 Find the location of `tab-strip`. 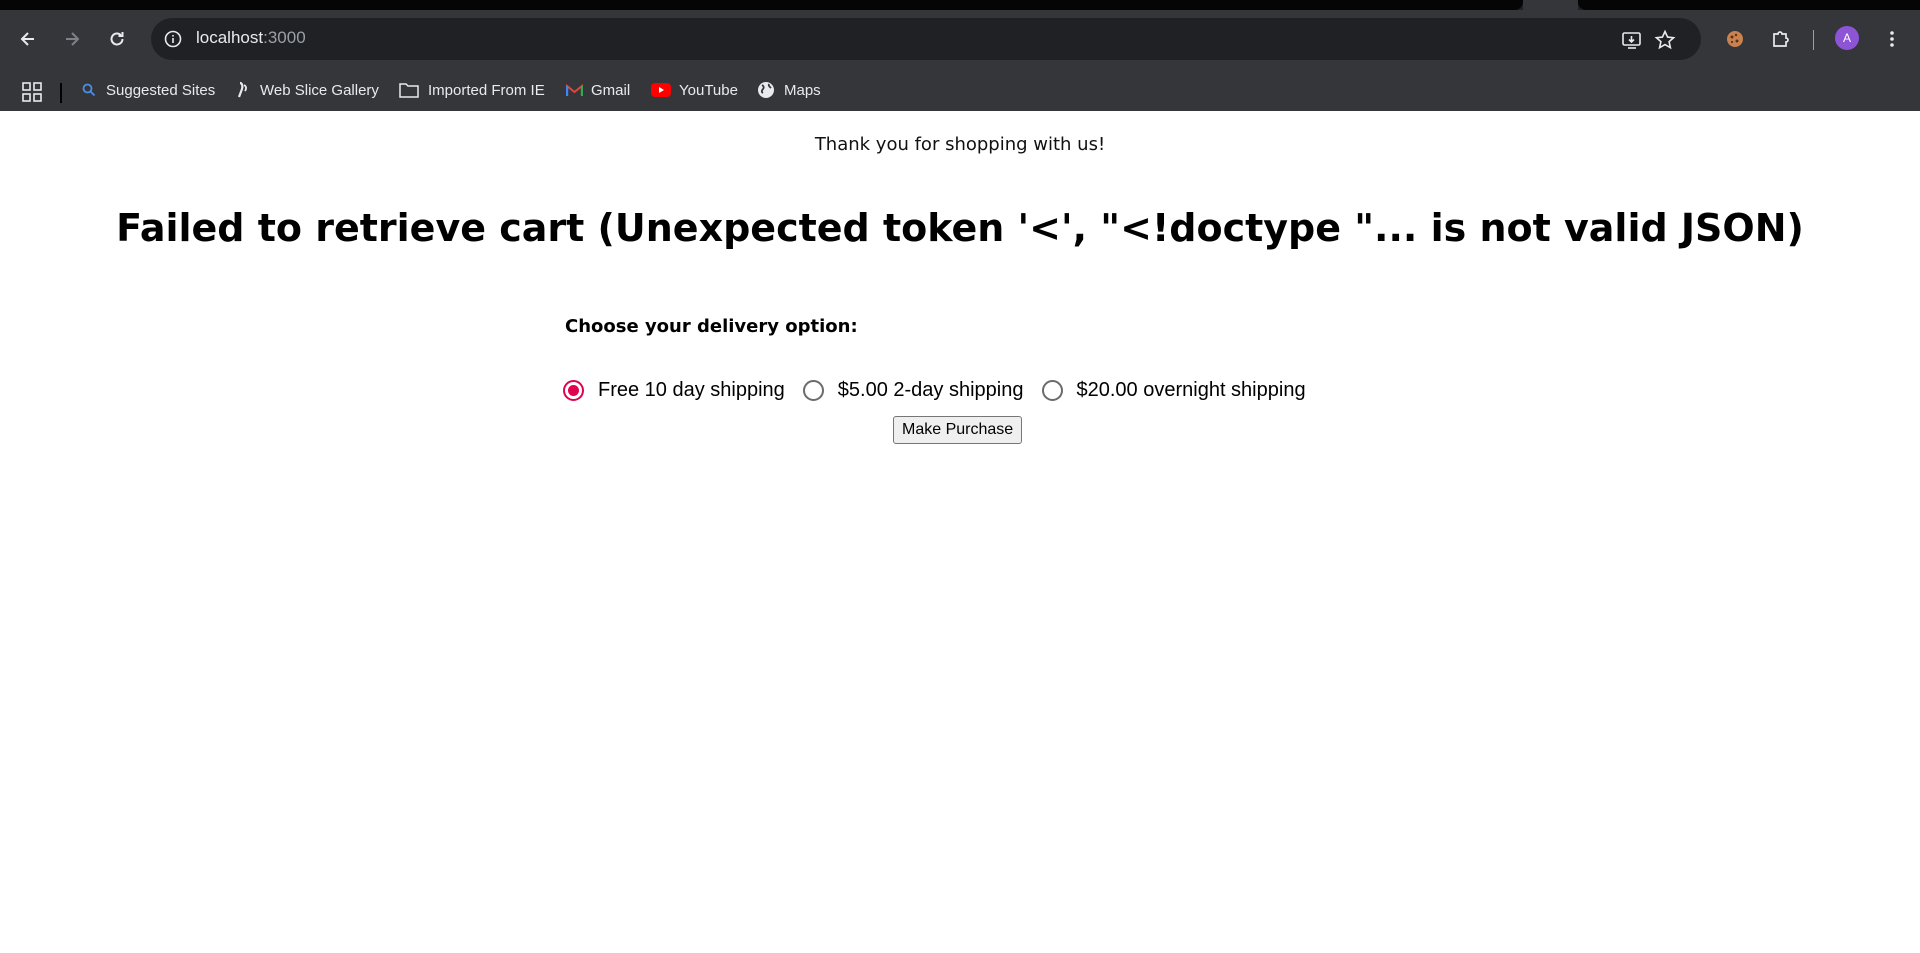

tab-strip is located at coordinates (960, 5).